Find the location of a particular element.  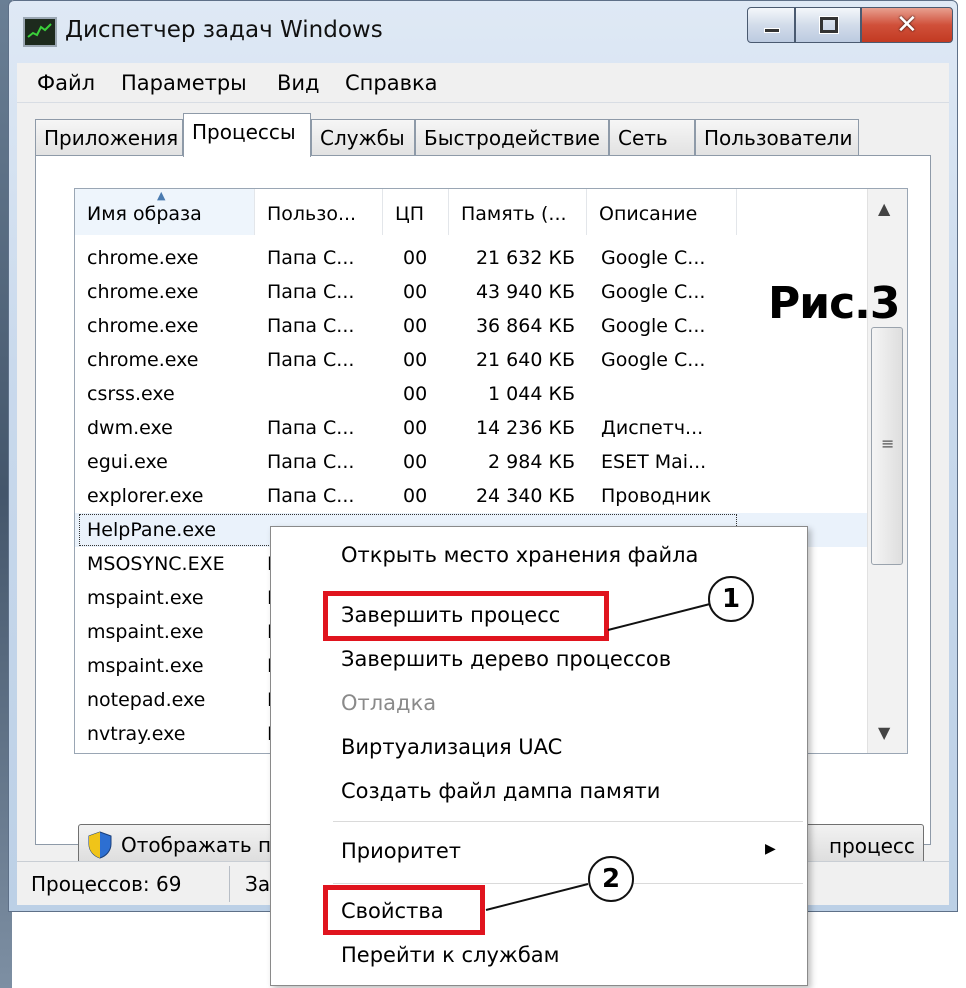

callout-2: 2 is located at coordinates (611, 879).